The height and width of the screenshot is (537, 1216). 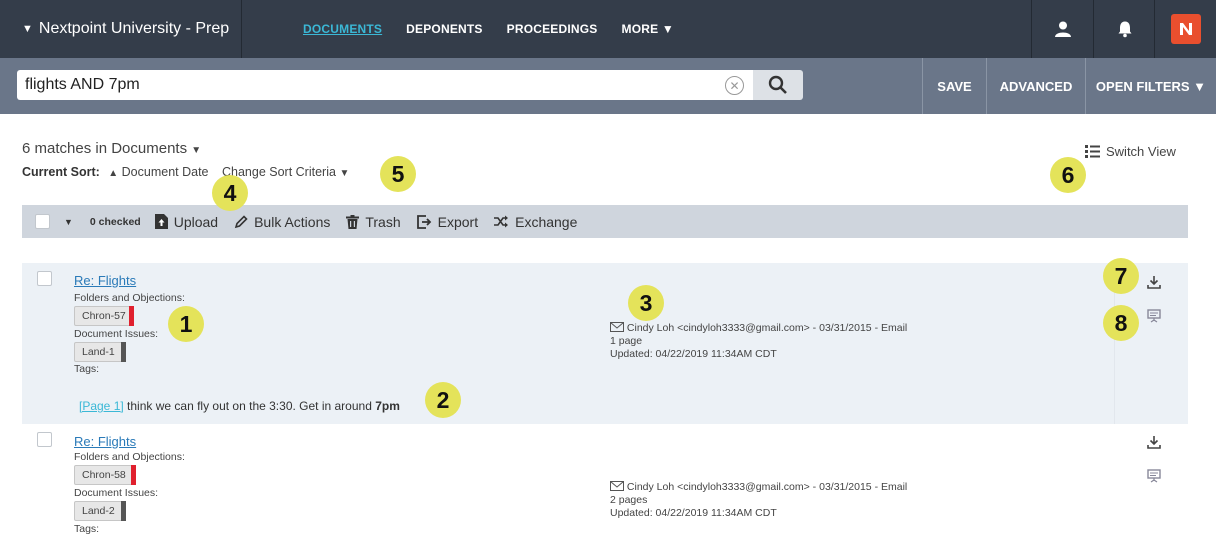 I want to click on folder-chip: Chron-57, so click(x=104, y=316).